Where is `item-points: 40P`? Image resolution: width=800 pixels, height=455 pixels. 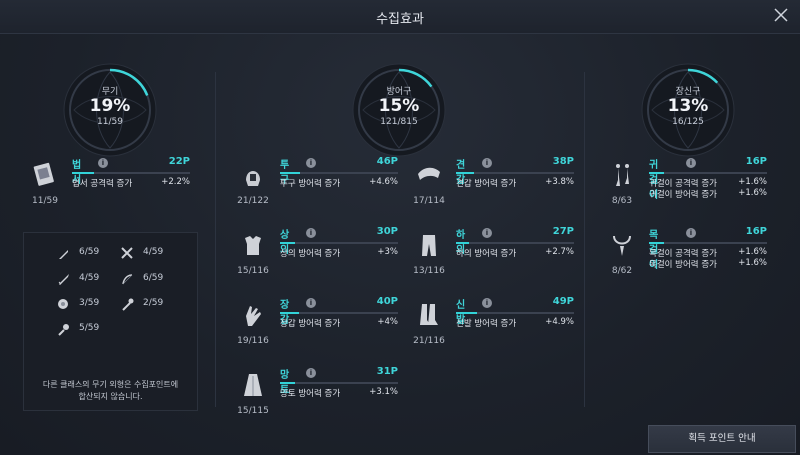
item-points: 40P is located at coordinates (387, 301).